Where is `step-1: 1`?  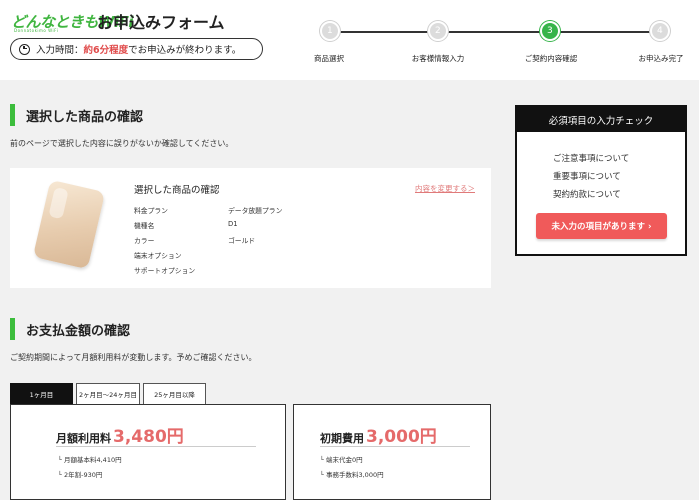 step-1: 1 is located at coordinates (330, 31).